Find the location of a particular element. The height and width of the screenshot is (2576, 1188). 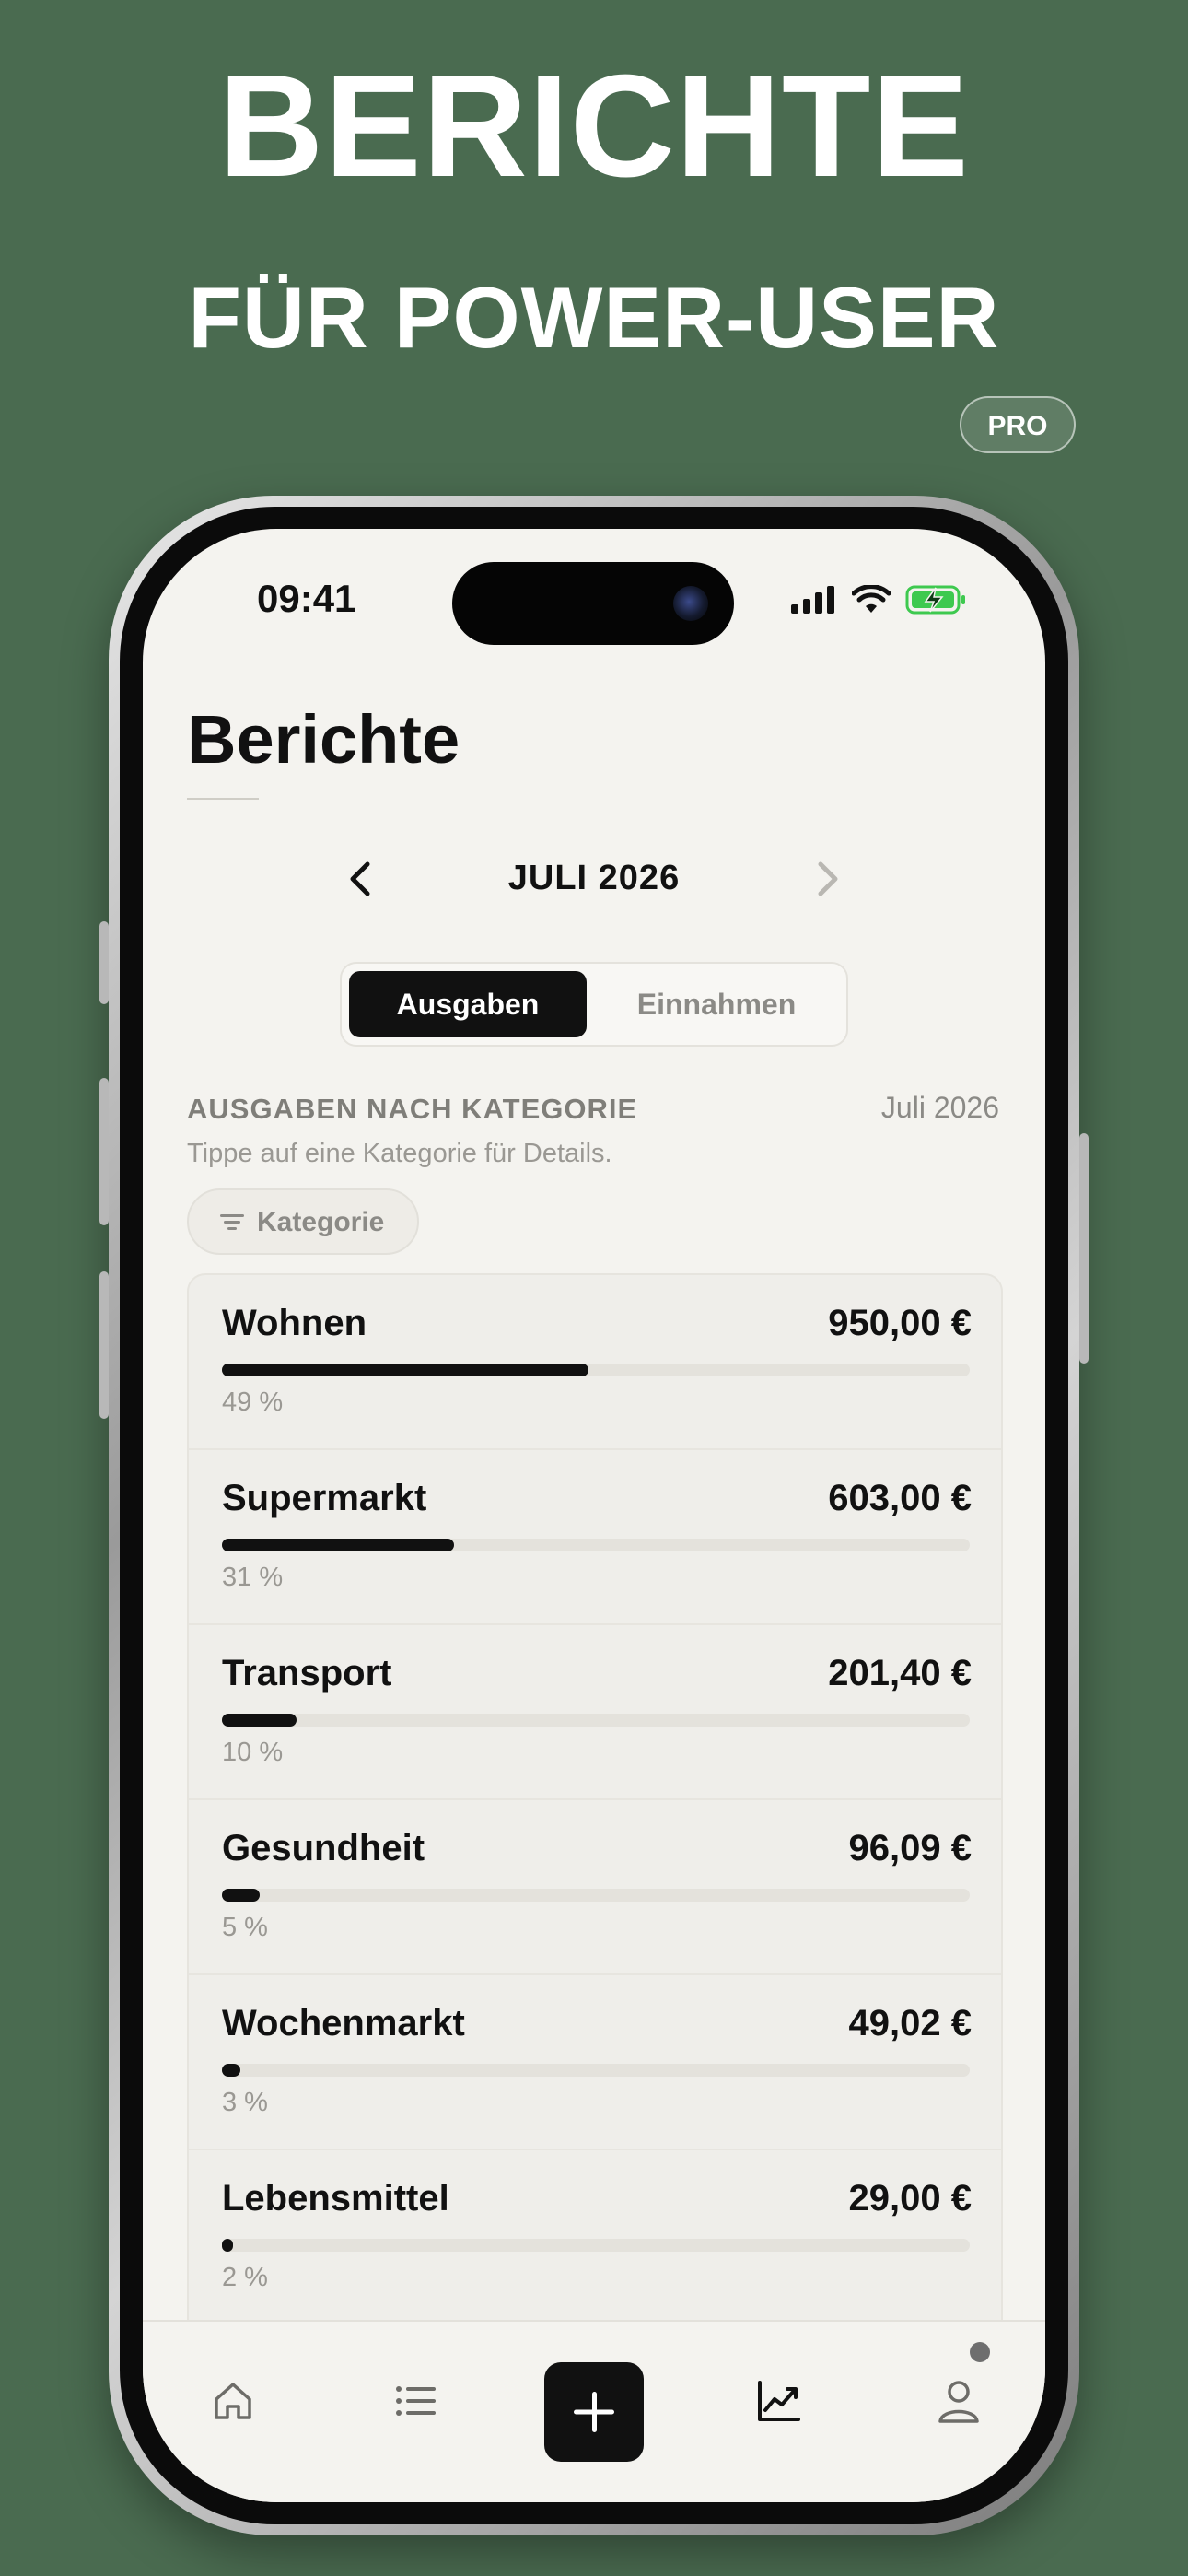

wifi-icon is located at coordinates (871, 599).